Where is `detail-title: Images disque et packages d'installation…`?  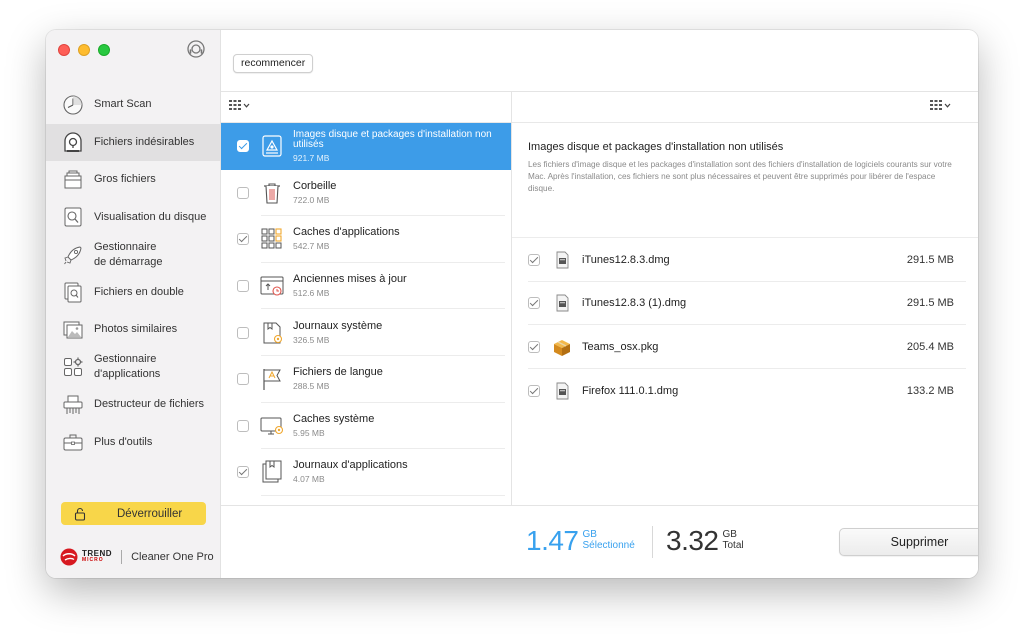 detail-title: Images disque et packages d'installation… is located at coordinates (656, 147).